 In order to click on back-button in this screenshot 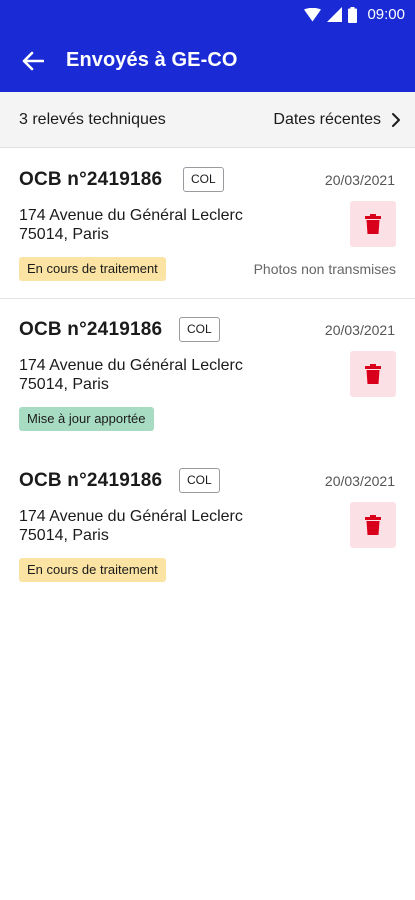, I will do `click(33, 61)`.